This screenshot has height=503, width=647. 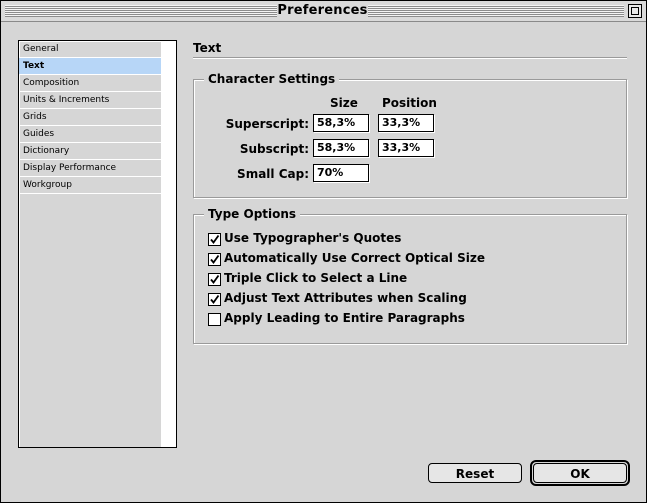 What do you see at coordinates (267, 124) in the screenshot?
I see `superscript-label: Superscript:` at bounding box center [267, 124].